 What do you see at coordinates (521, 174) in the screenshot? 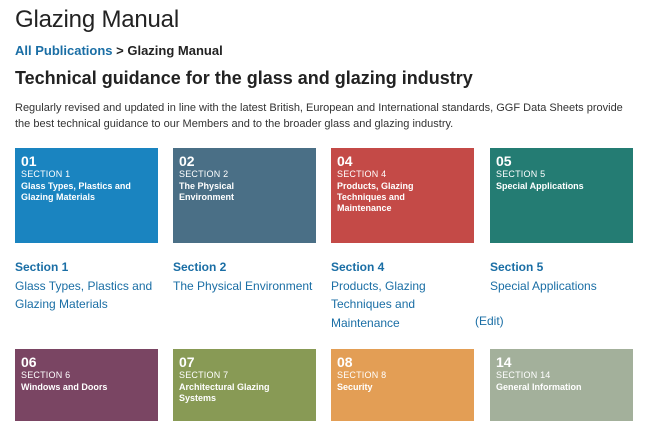
I see `tile-section-label: SECTION 5` at bounding box center [521, 174].